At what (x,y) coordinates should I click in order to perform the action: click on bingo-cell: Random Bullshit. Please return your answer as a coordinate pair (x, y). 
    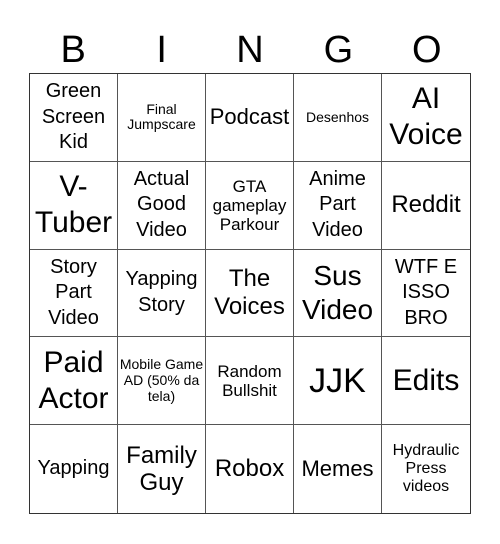
    Looking at the image, I should click on (250, 381).